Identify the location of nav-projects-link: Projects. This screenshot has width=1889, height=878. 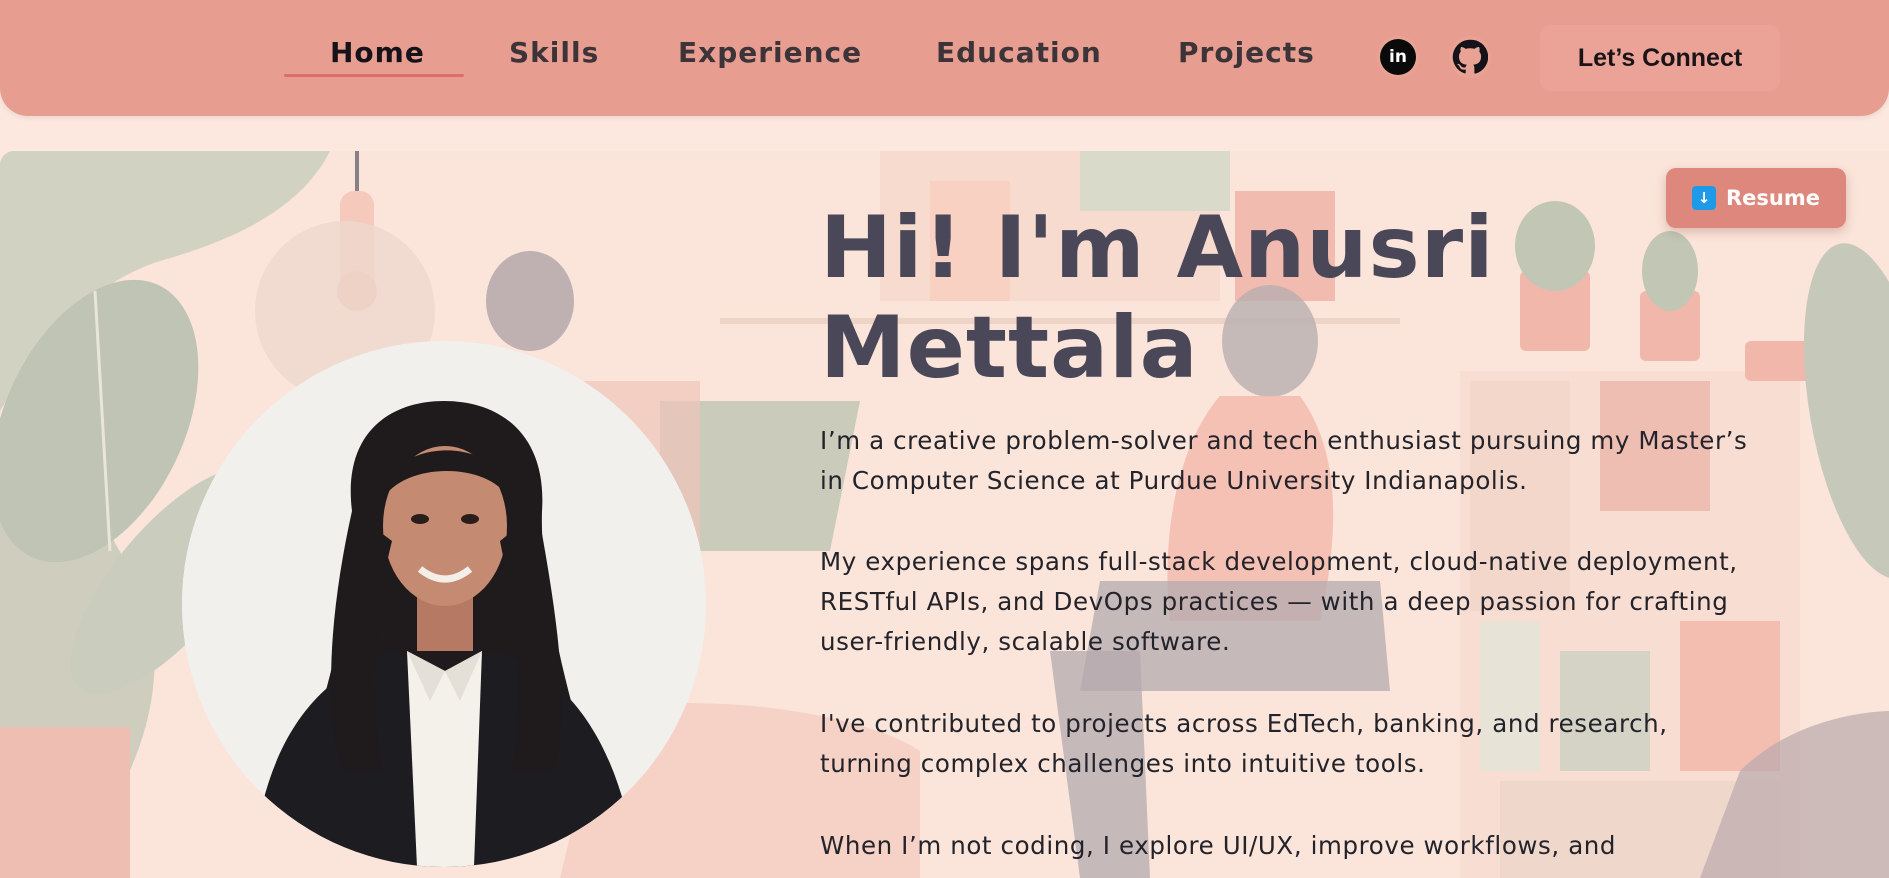
(1246, 52).